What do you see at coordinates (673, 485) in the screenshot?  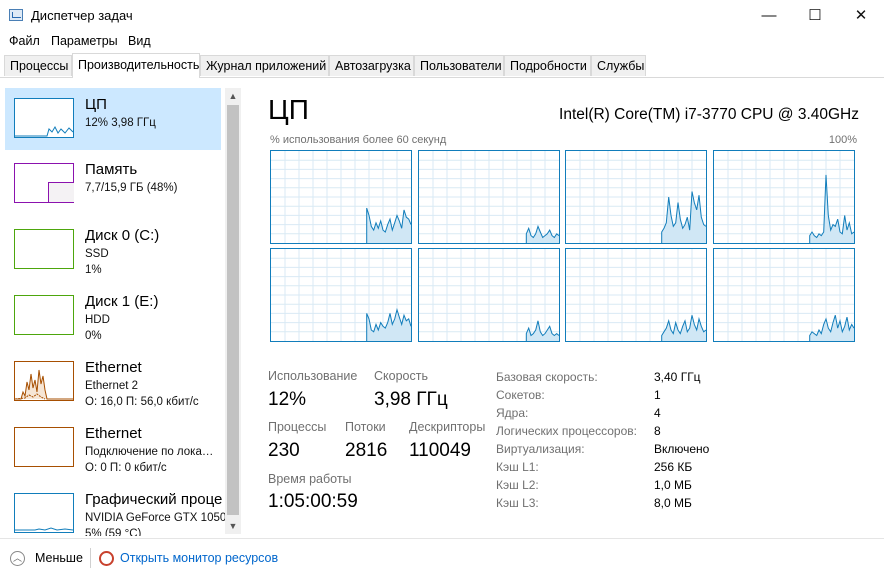 I see `detail-value: 1,0 МБ` at bounding box center [673, 485].